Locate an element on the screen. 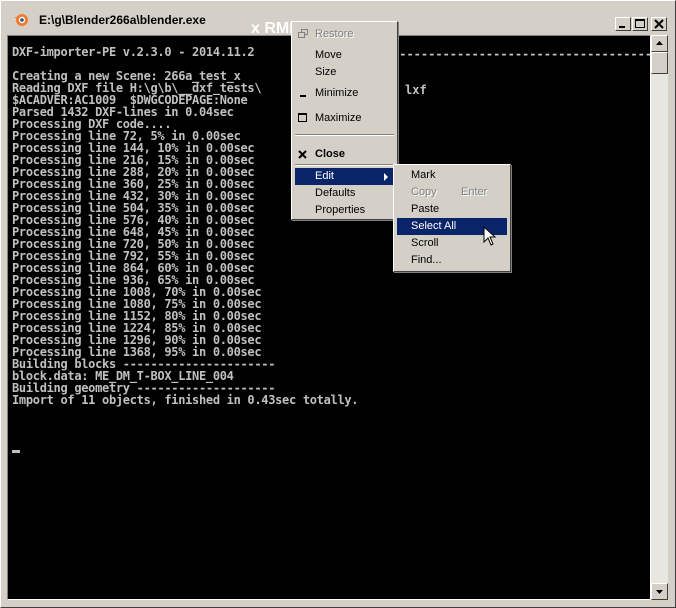  vertical-scrollbar is located at coordinates (659, 317).